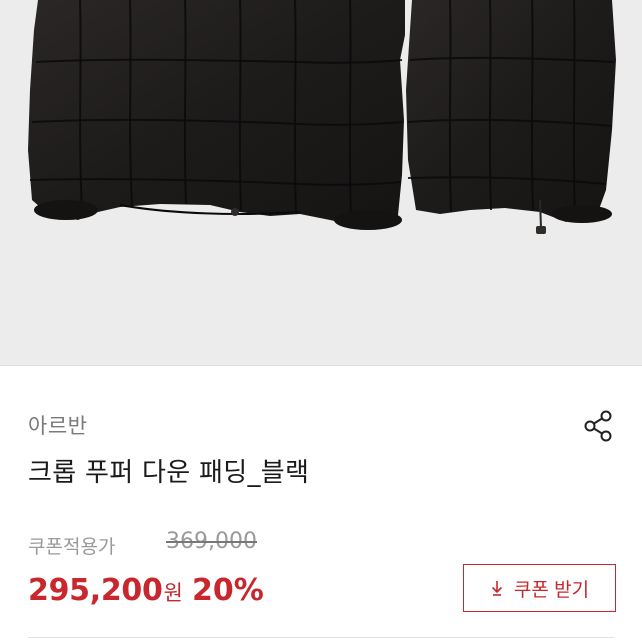 The image size is (642, 642). I want to click on sale-price: 295,200원, so click(105, 590).